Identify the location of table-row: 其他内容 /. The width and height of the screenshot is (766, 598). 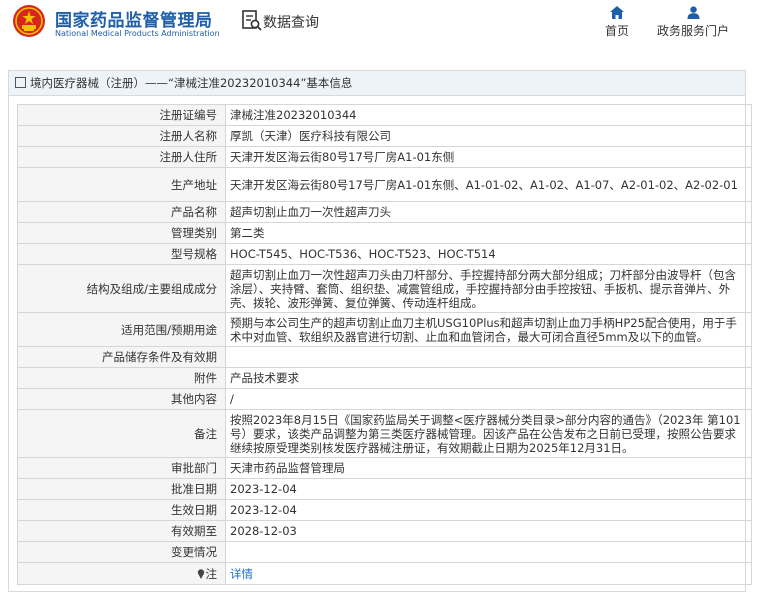
(384, 399).